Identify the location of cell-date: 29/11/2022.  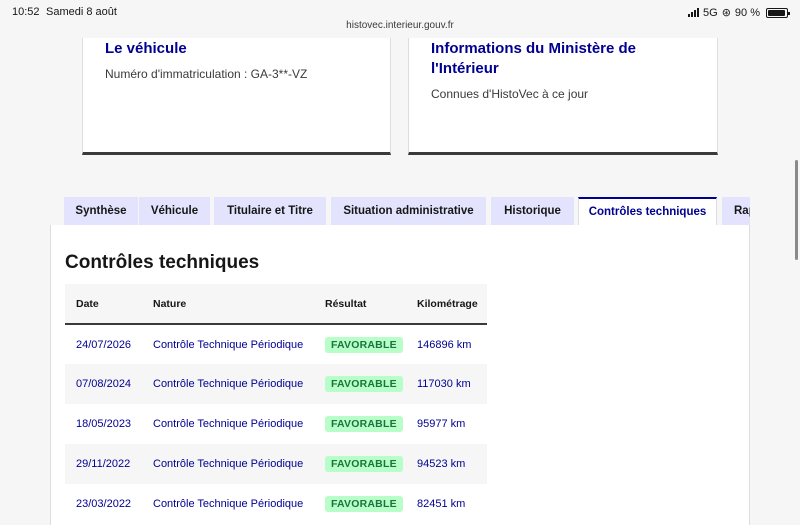
(103, 464).